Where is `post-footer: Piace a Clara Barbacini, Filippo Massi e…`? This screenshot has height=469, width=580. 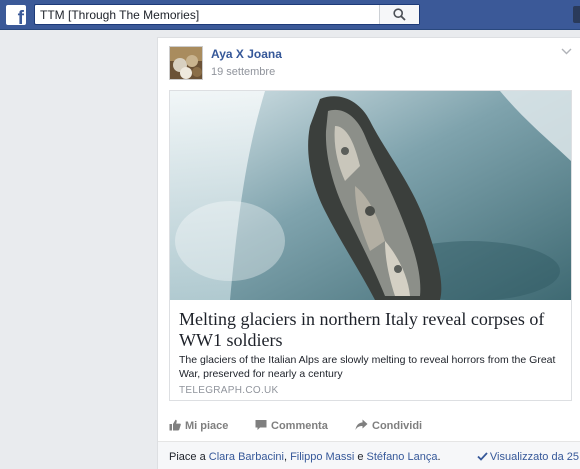 post-footer: Piace a Clara Barbacini, Filippo Massi e… is located at coordinates (369, 455).